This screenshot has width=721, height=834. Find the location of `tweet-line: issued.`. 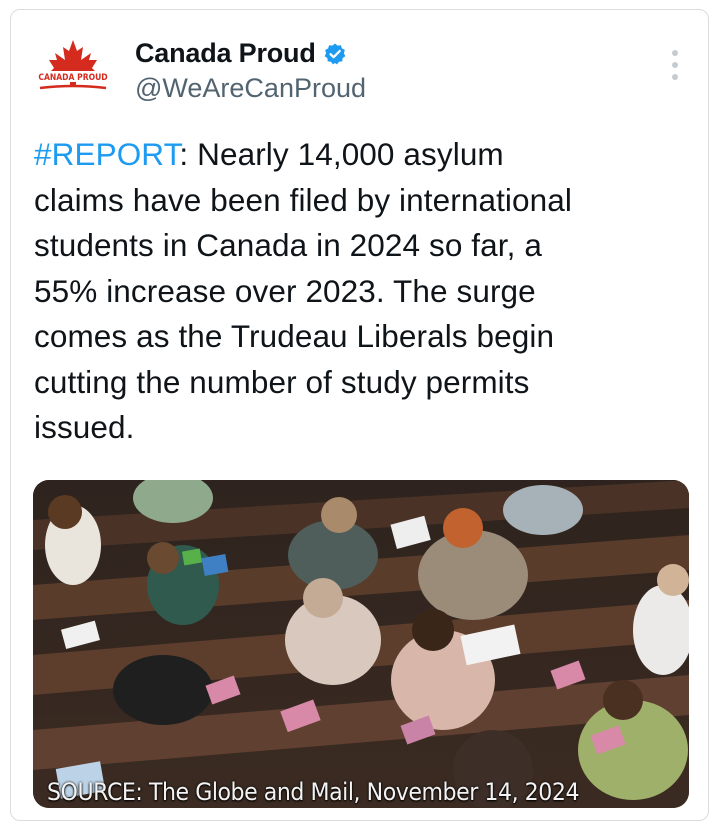

tweet-line: issued. is located at coordinates (84, 427).